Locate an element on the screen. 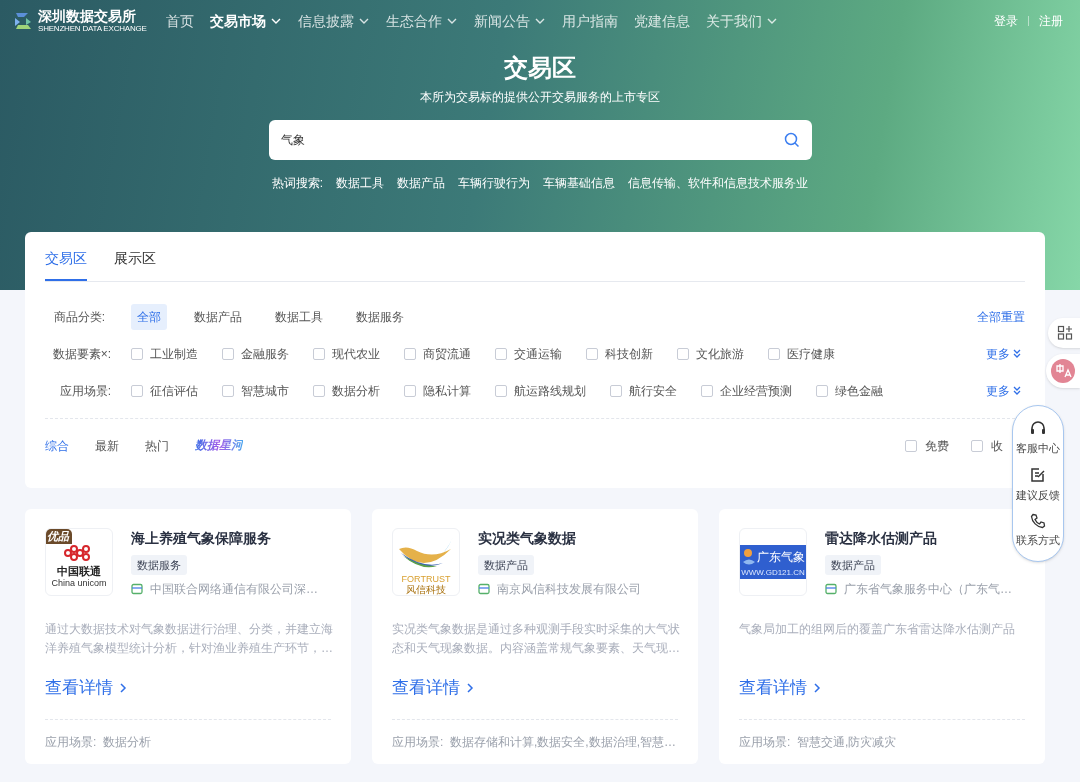 Image resolution: width=1080 pixels, height=782 pixels. category-option: 全部 is located at coordinates (149, 317).